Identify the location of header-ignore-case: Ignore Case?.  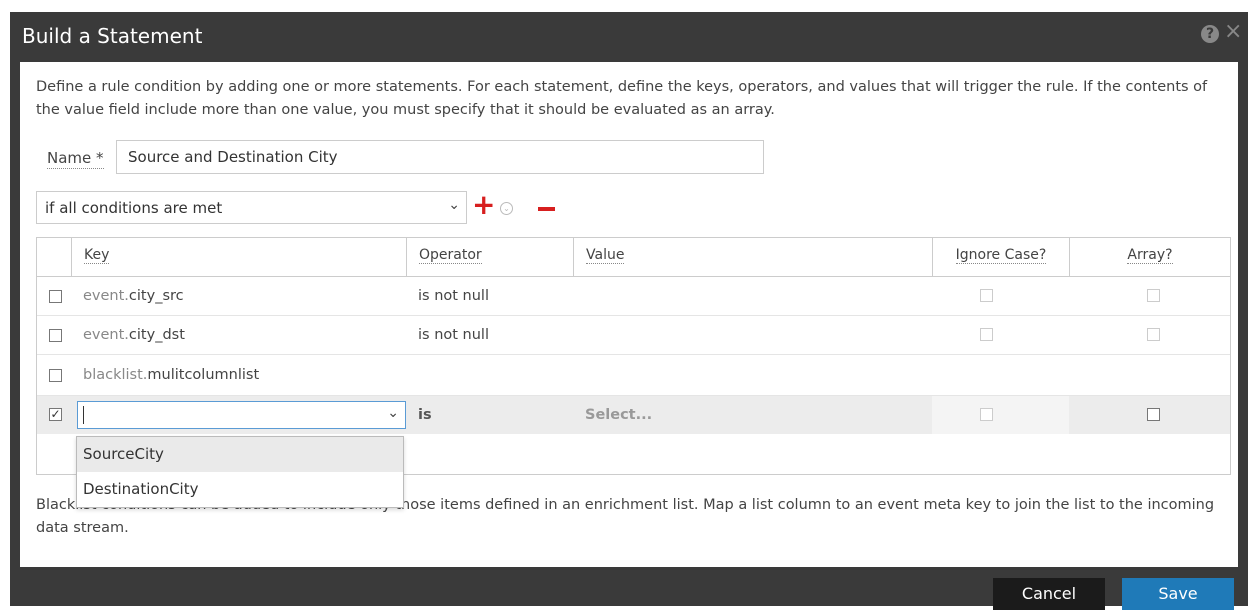
(1000, 257).